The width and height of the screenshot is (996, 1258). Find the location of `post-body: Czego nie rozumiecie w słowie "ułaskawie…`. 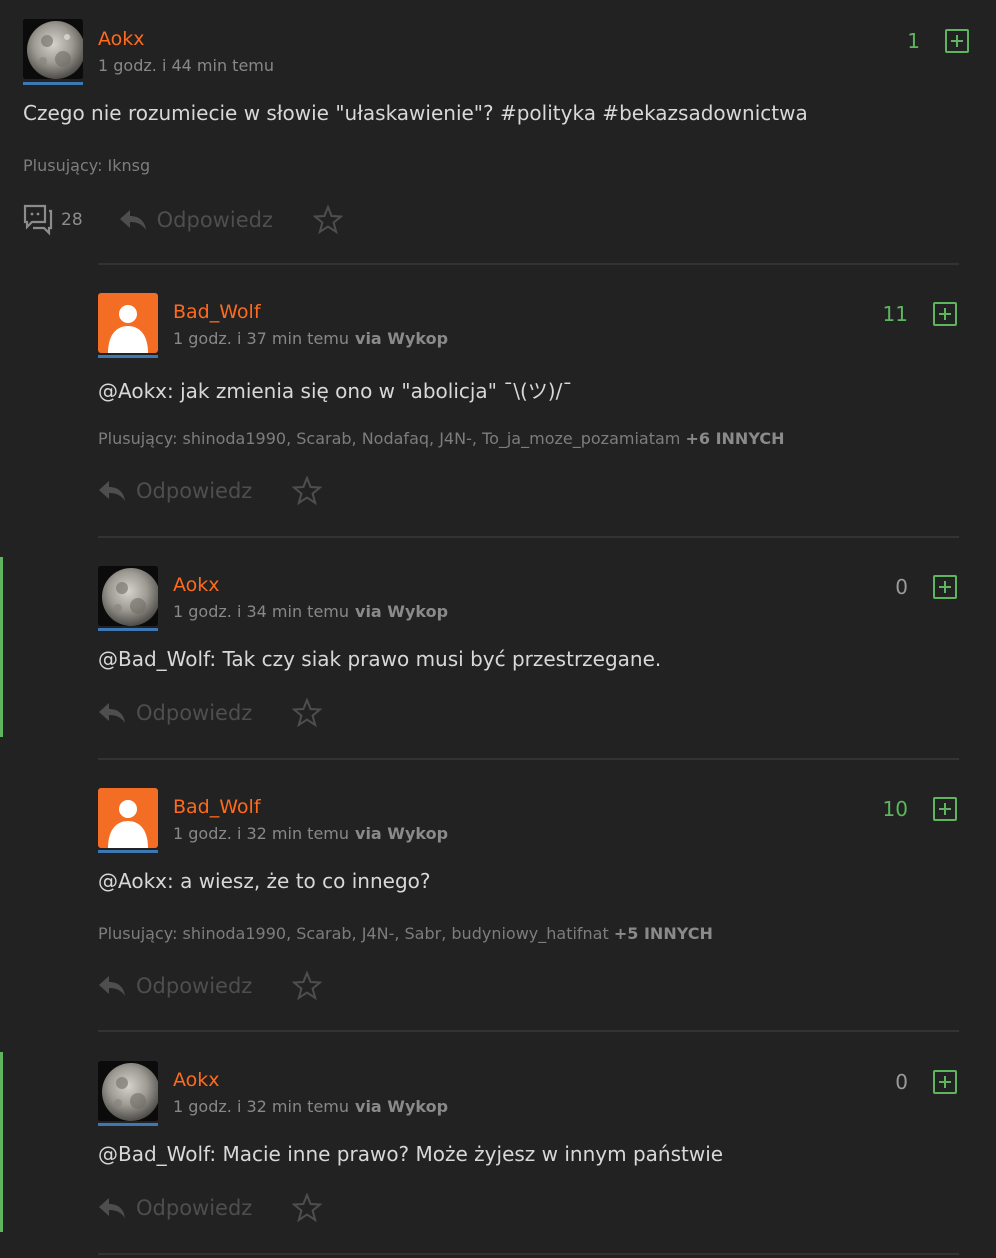

post-body: Czego nie rozumiecie w słowie "ułaskawie… is located at coordinates (415, 113).